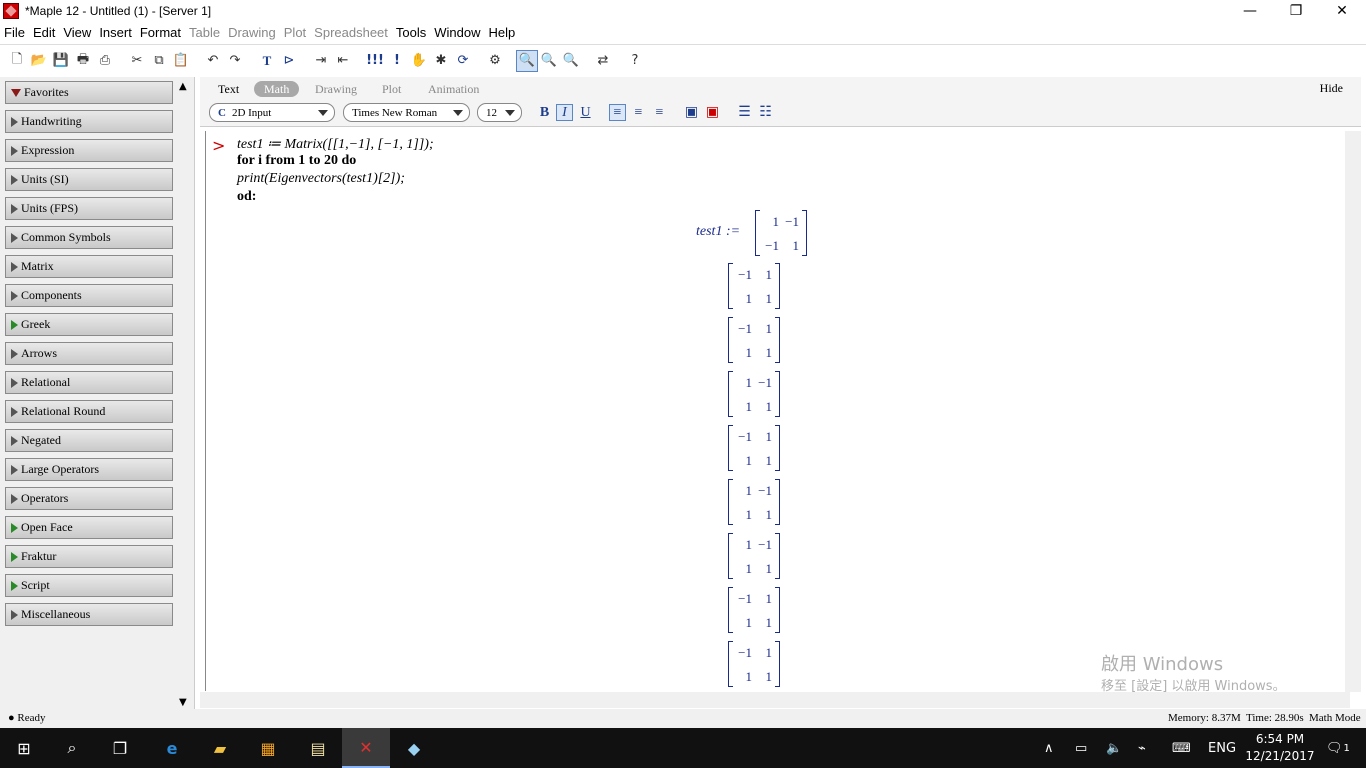  I want to click on volume-muted-icon: 🔈, so click(1114, 748).